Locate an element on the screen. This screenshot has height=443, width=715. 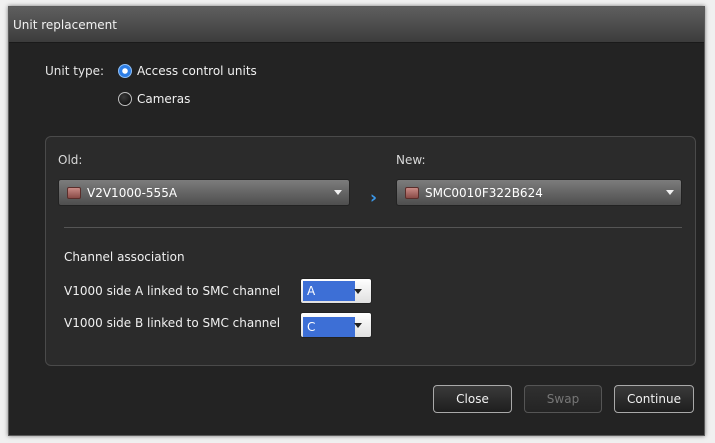
side-b-channel-value: C is located at coordinates (329, 327).